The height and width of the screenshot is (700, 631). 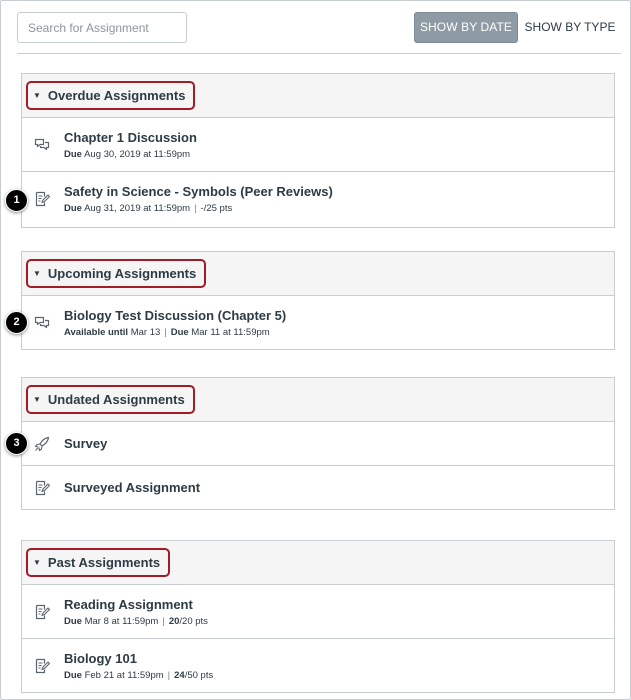 I want to click on group-label: Undated Assignments, so click(x=116, y=399).